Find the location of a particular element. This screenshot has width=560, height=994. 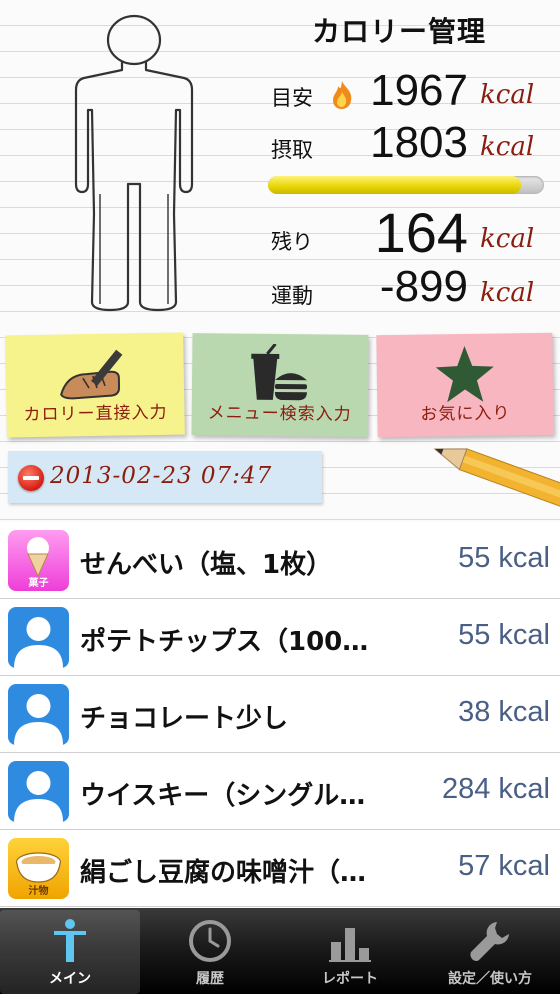

menu-search-input-button: メニュー検索入力 is located at coordinates (280, 385).